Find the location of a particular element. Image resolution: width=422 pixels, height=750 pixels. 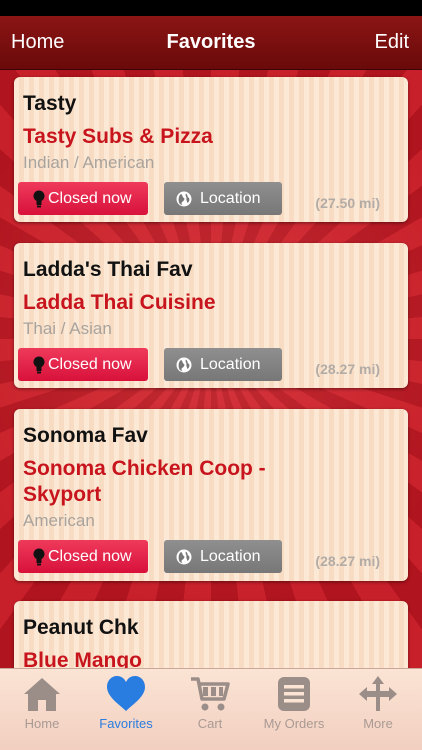

home-nav-button: Home is located at coordinates (37, 43).